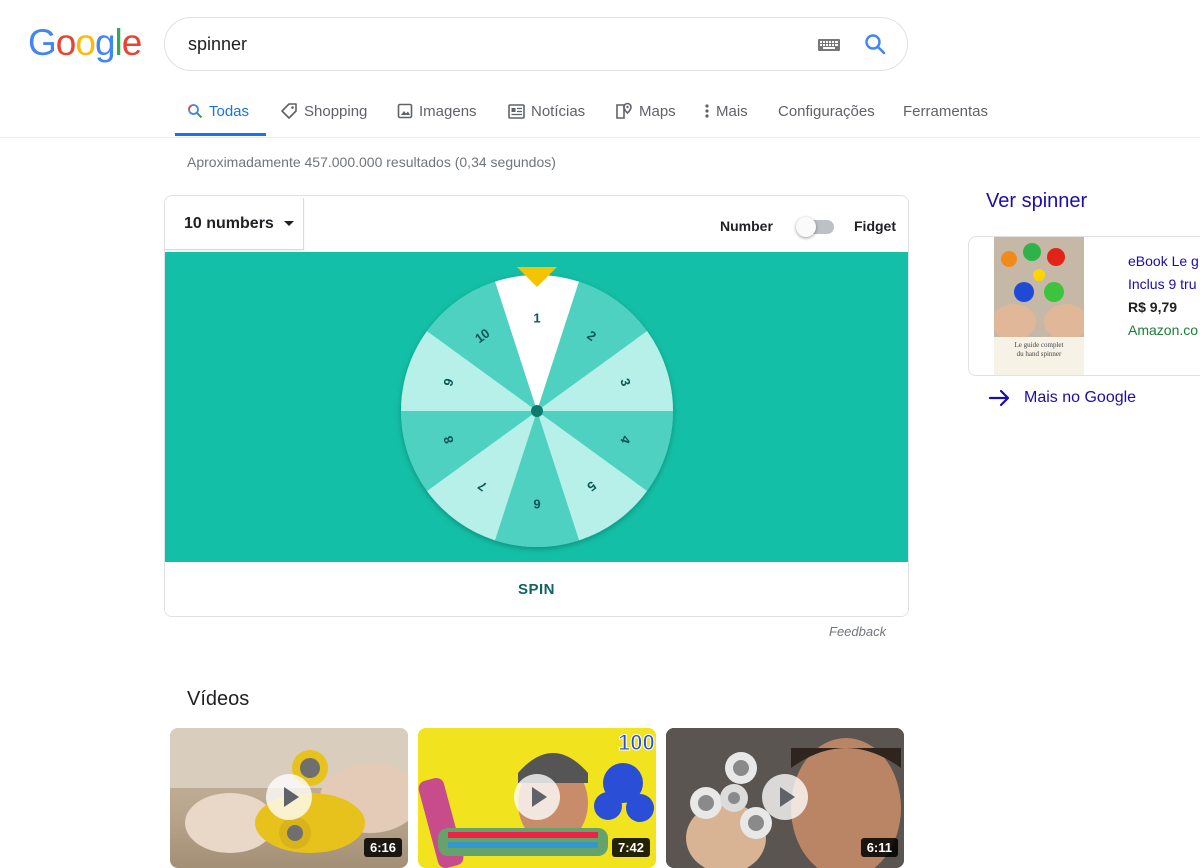 The image size is (1200, 868). What do you see at coordinates (288, 223) in the screenshot?
I see `caret-down-icon` at bounding box center [288, 223].